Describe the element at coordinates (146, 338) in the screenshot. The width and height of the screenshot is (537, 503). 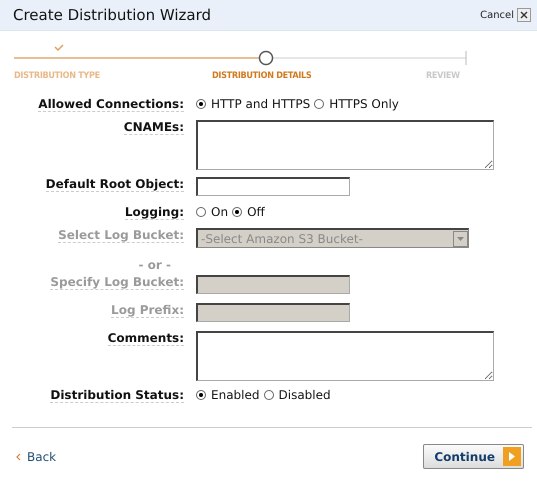
I see `field-label: Comments:` at that location.